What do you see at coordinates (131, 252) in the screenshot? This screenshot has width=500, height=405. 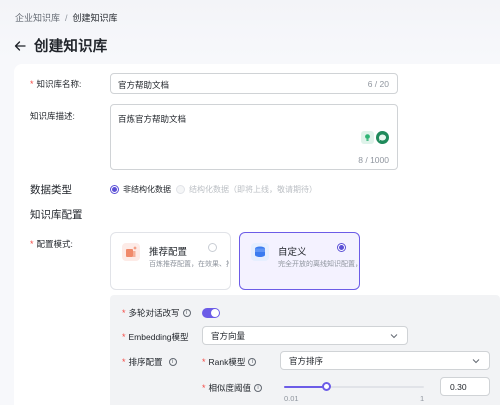 I see `recommend-icon` at bounding box center [131, 252].